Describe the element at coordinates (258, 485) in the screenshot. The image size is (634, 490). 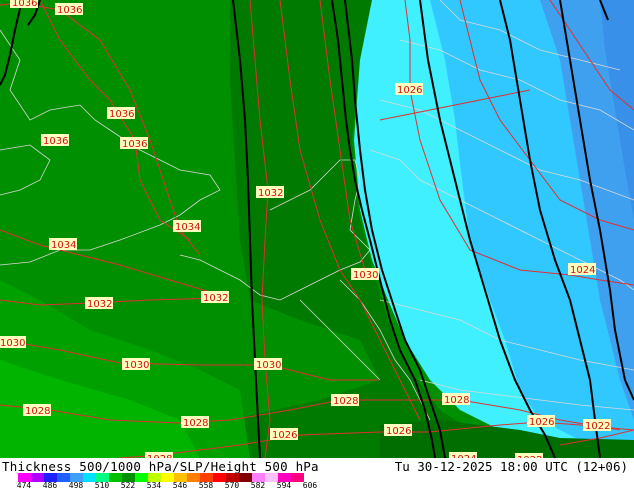
I see `colorbar-tick-label: 582` at that location.